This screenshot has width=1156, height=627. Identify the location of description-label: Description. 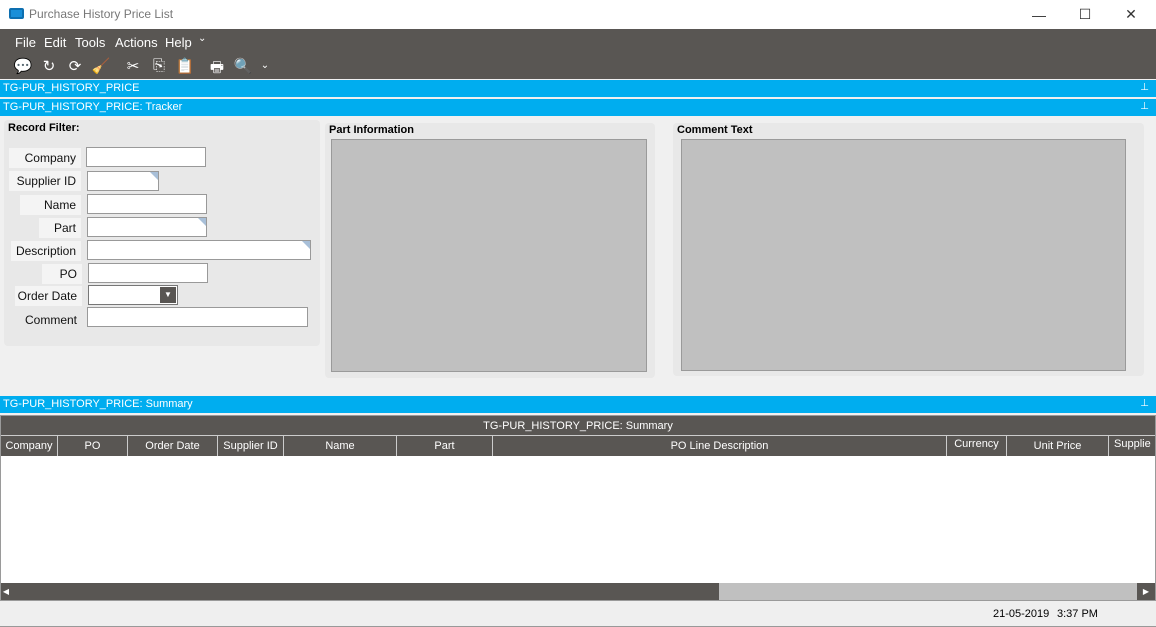
(46, 251).